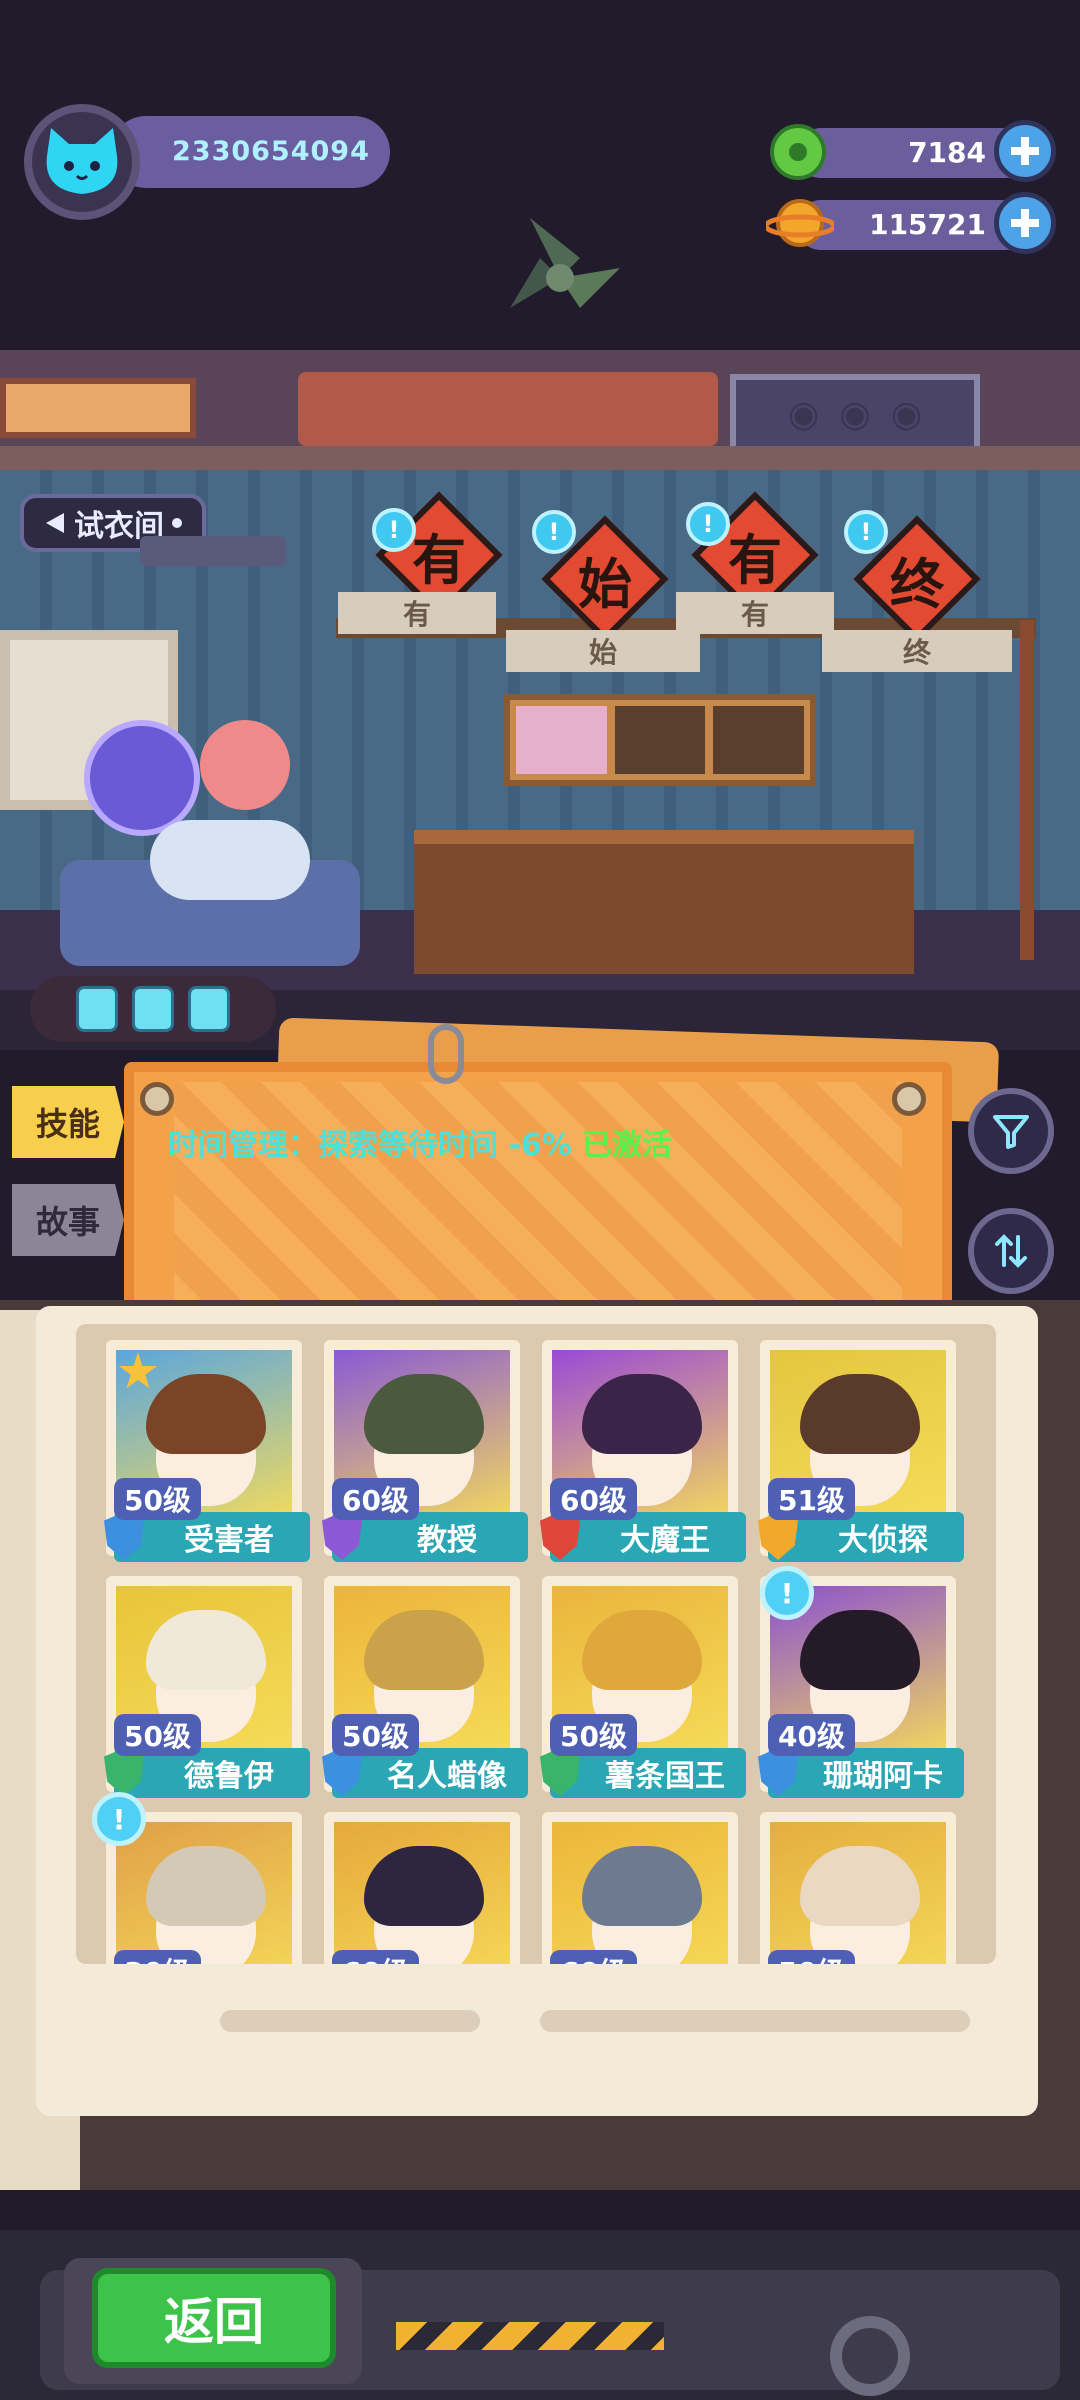 The image size is (1080, 2400). Describe the element at coordinates (603, 651) in the screenshot. I see `plaque: 始` at that location.